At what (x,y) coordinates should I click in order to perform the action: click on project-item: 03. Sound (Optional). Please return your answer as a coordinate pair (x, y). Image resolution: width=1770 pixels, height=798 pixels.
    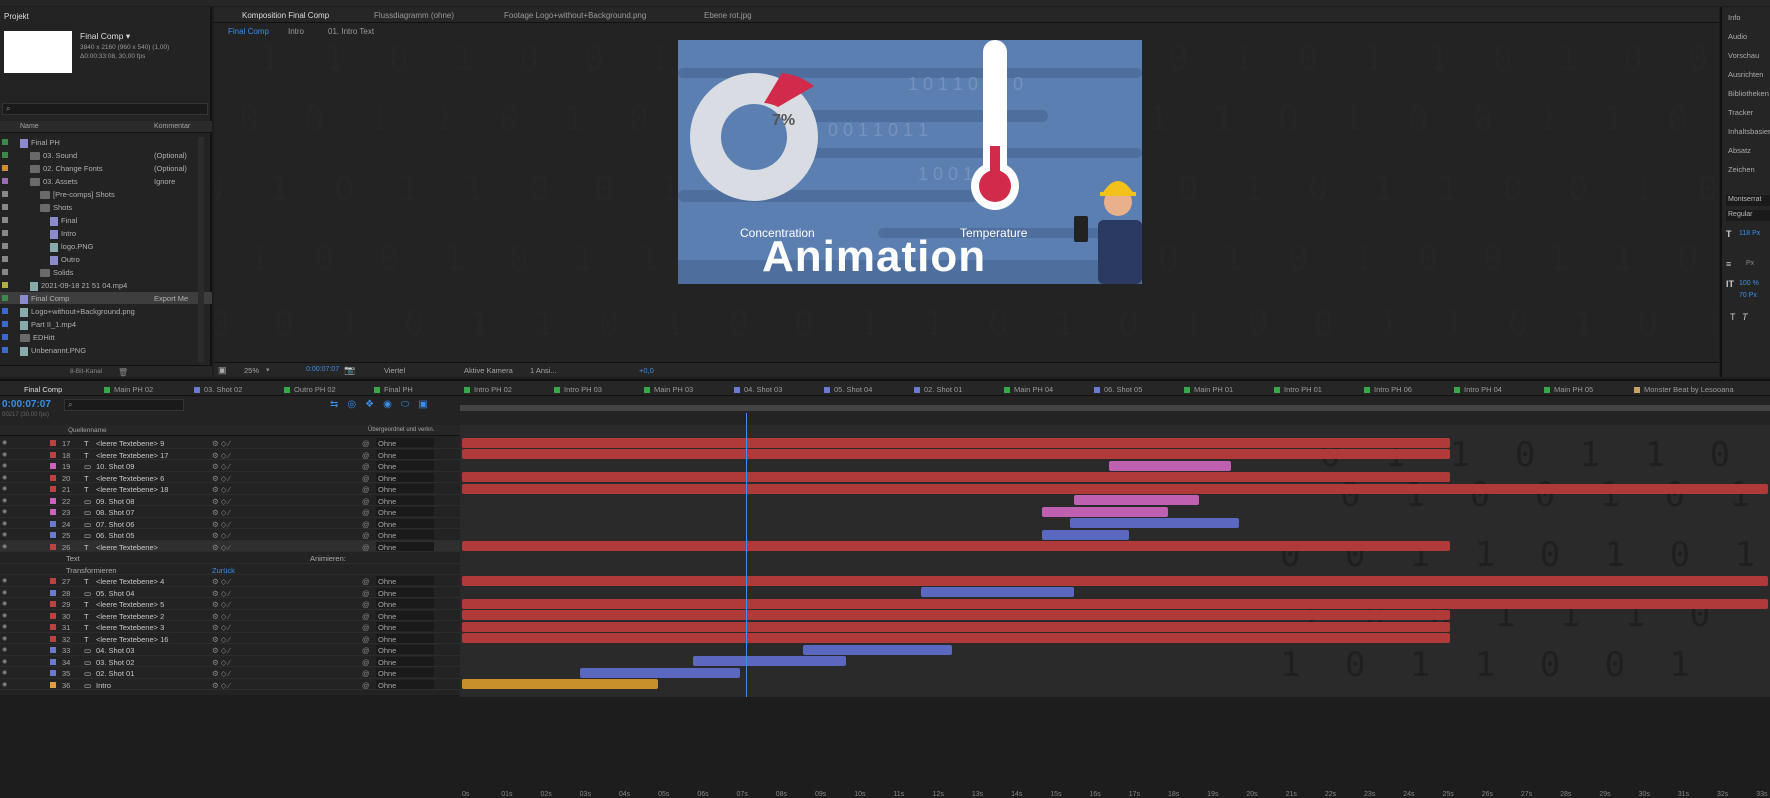
    Looking at the image, I should click on (106, 155).